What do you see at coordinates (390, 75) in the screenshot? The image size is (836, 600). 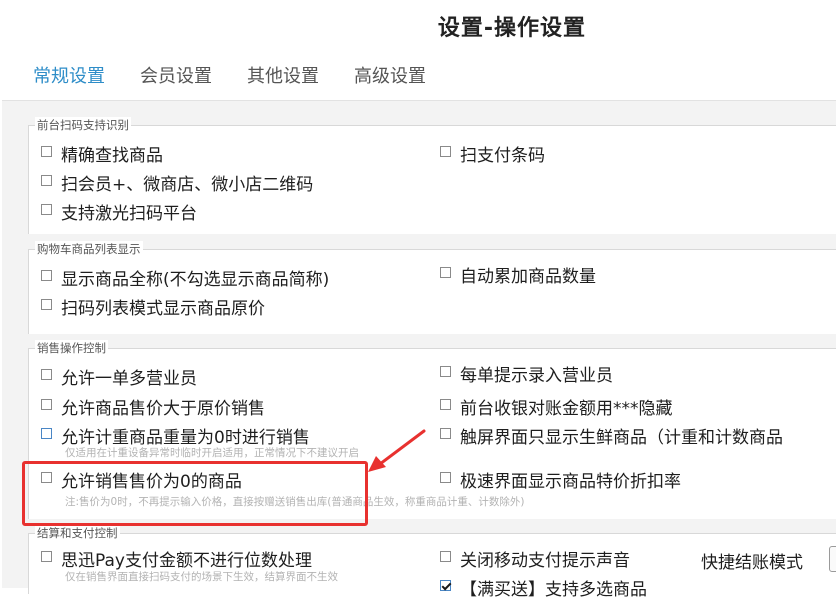 I see `tab-advanced: 高级设置` at bounding box center [390, 75].